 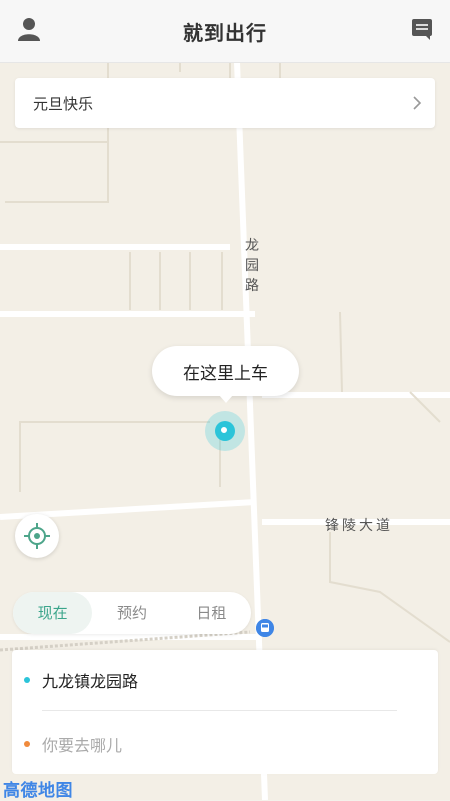 What do you see at coordinates (265, 628) in the screenshot?
I see `bus-stop-icon` at bounding box center [265, 628].